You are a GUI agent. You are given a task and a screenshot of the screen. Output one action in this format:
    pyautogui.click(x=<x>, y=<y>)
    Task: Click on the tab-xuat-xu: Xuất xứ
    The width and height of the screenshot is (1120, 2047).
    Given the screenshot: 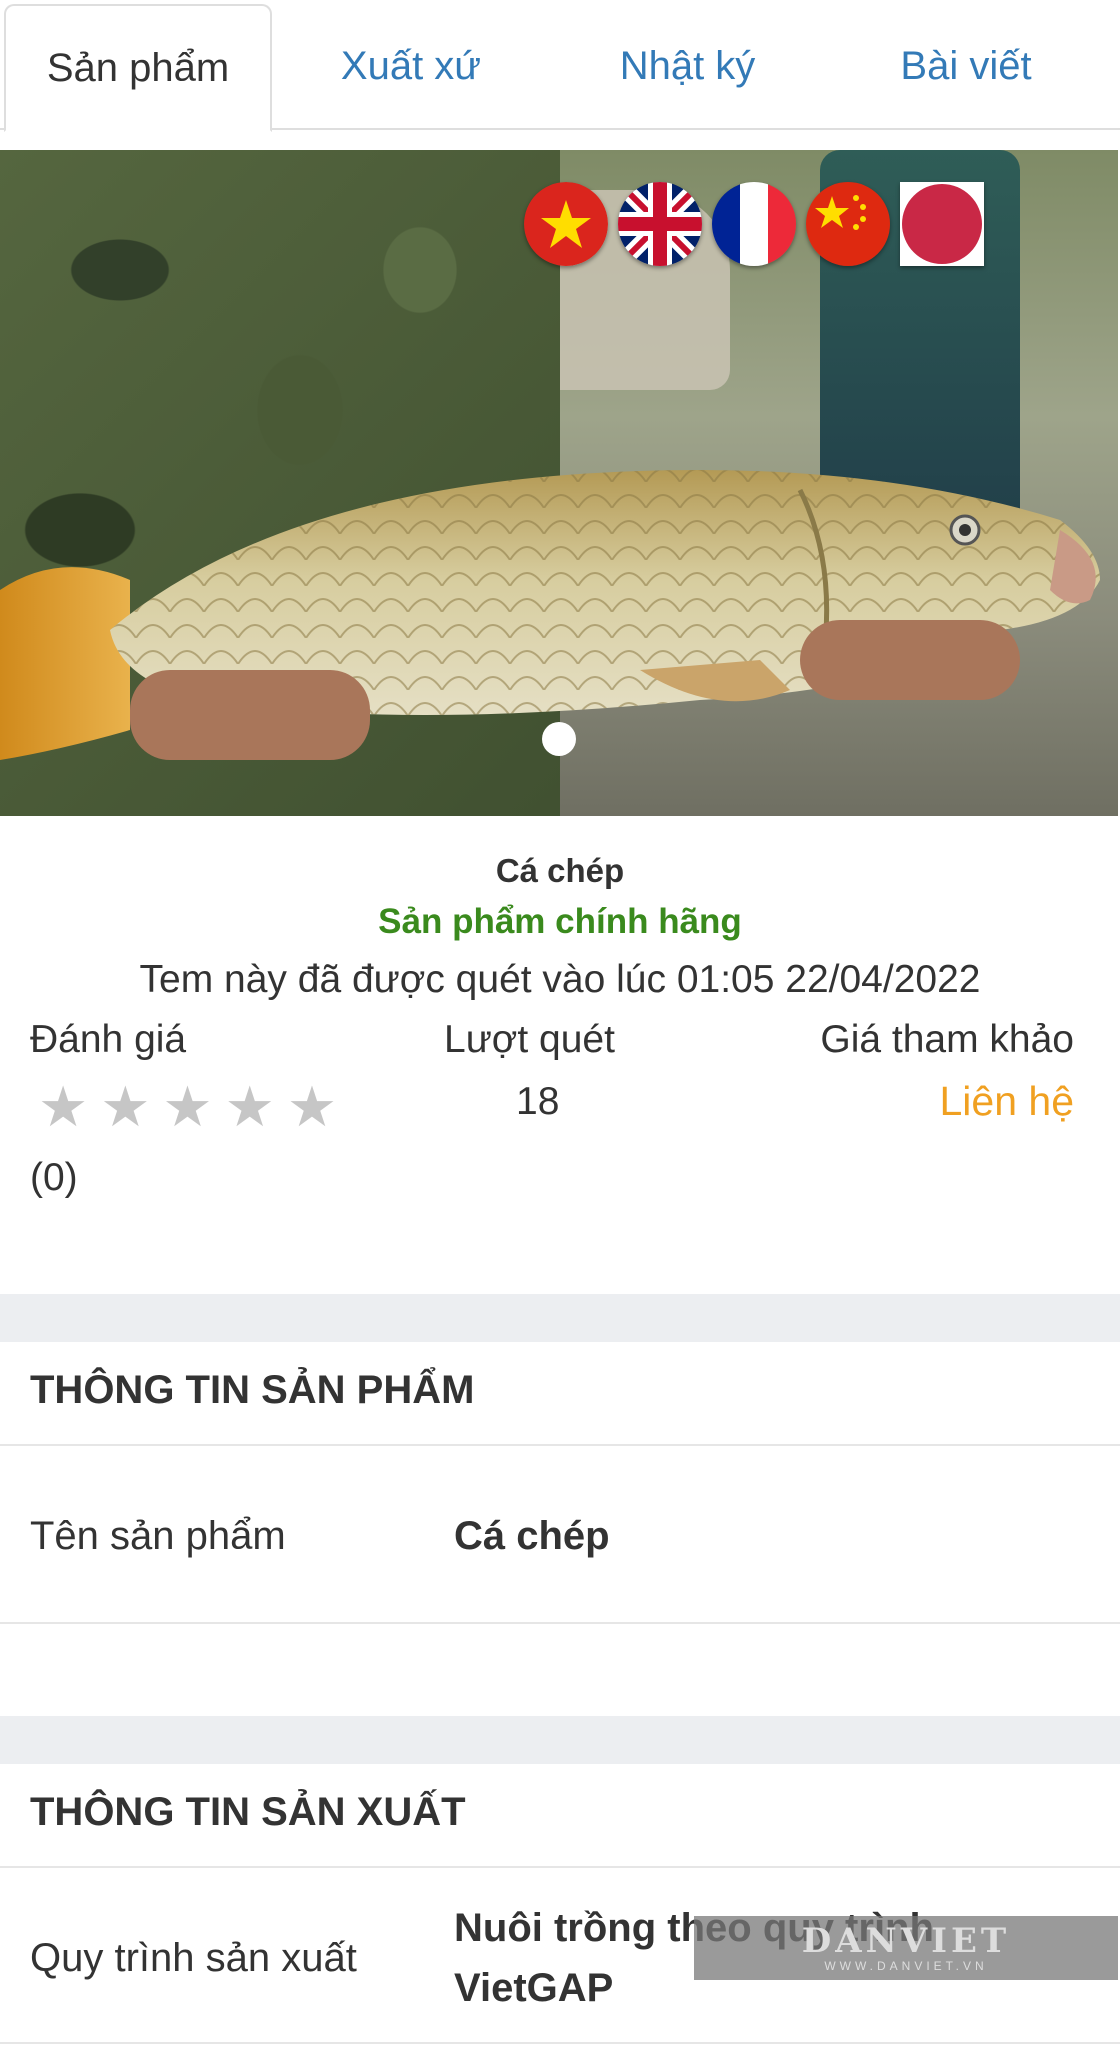 What is the action you would take?
    pyautogui.click(x=411, y=66)
    